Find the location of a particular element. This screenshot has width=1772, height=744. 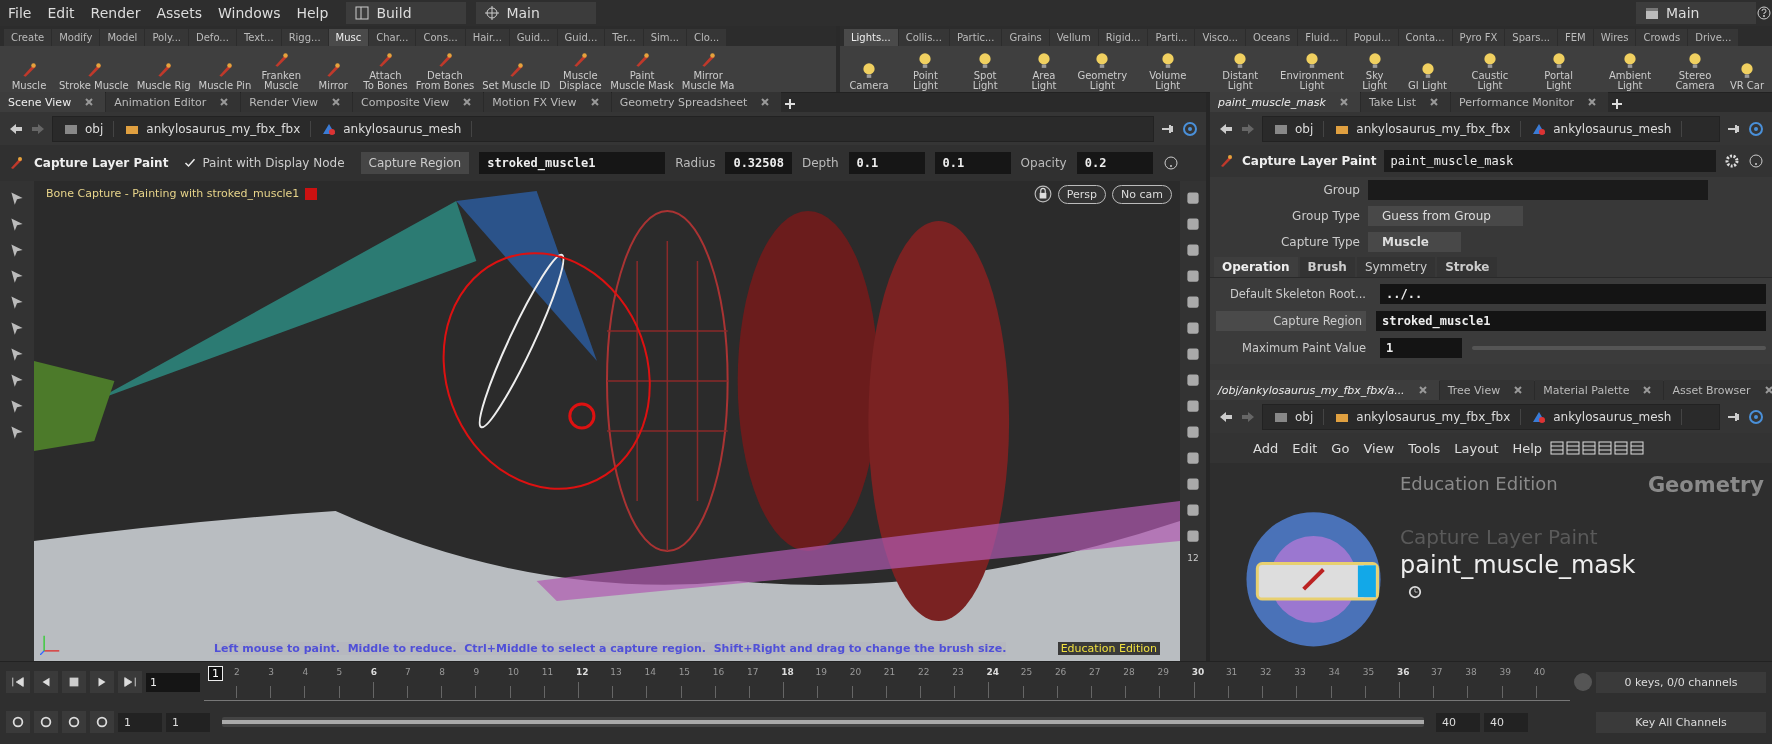

folder-tab: Operation is located at coordinates (1256, 267).